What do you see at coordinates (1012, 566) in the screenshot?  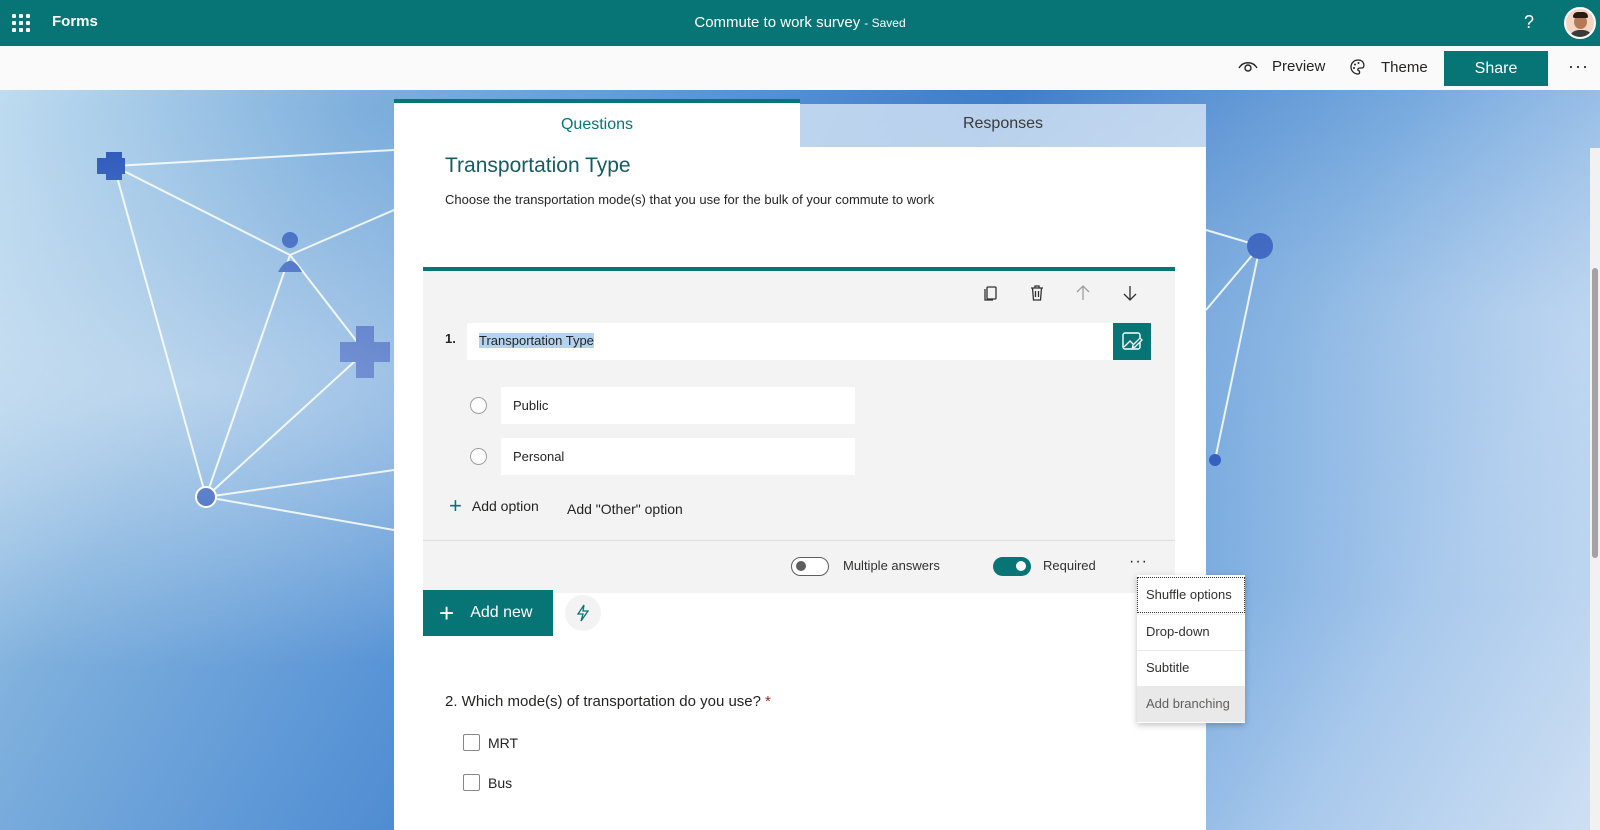 I see `required-toggle` at bounding box center [1012, 566].